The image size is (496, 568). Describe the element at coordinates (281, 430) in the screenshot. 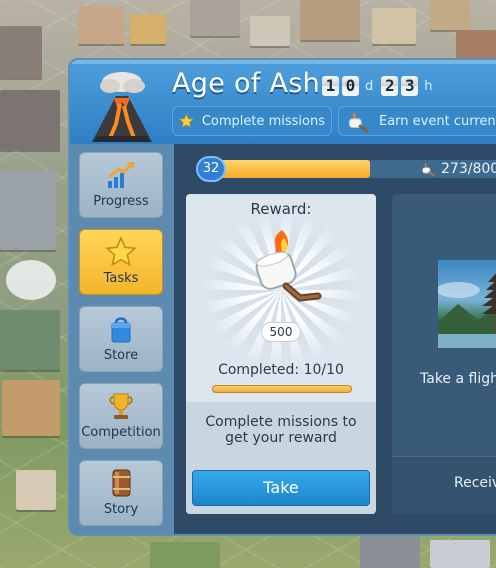

I see `reward-hint: Complete missions to get your reward` at that location.